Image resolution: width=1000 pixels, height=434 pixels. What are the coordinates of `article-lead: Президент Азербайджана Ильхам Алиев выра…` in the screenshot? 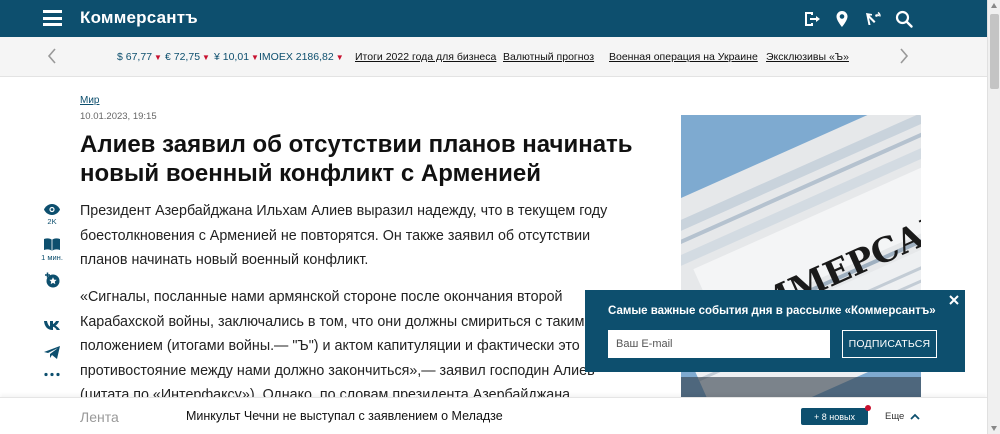 It's located at (344, 235).